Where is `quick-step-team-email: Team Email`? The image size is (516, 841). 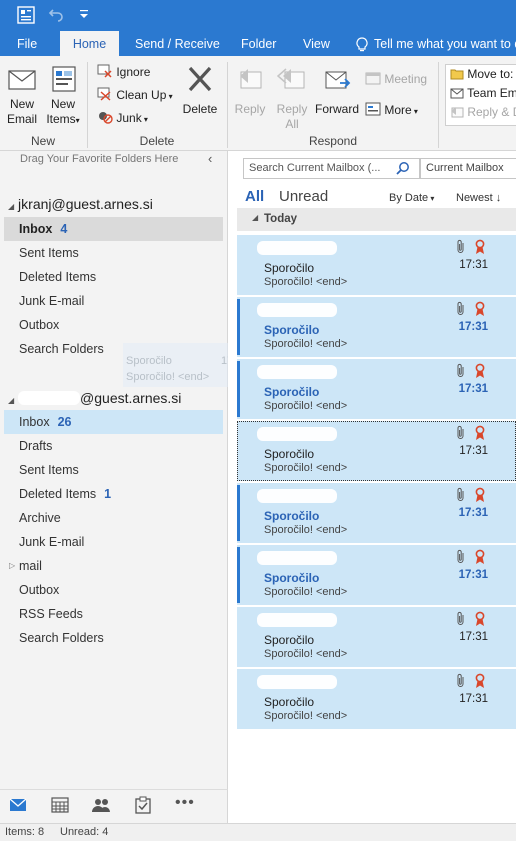
quick-step-team-email: Team Email is located at coordinates (483, 93).